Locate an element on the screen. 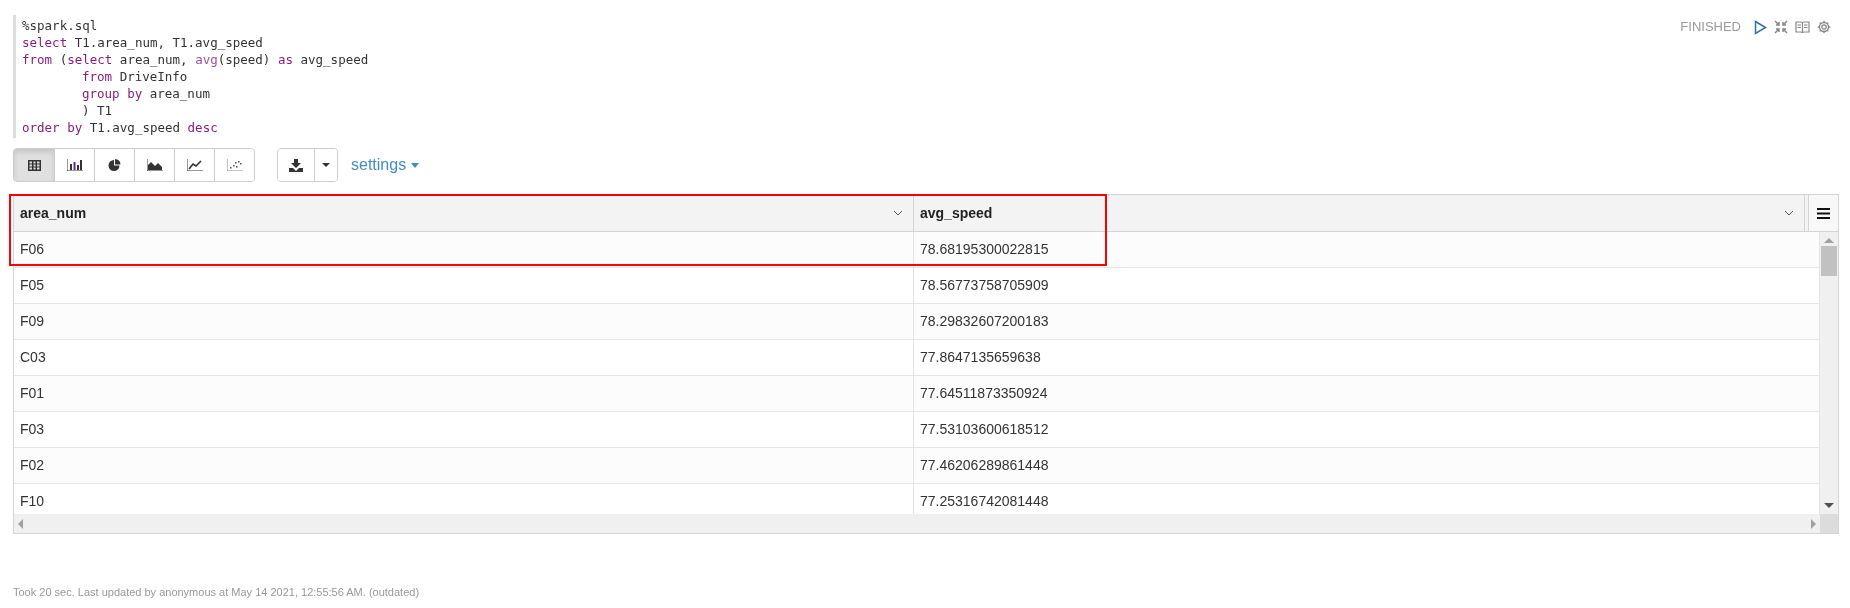 This screenshot has height=608, width=1850. collapse-icon is located at coordinates (1781, 27).